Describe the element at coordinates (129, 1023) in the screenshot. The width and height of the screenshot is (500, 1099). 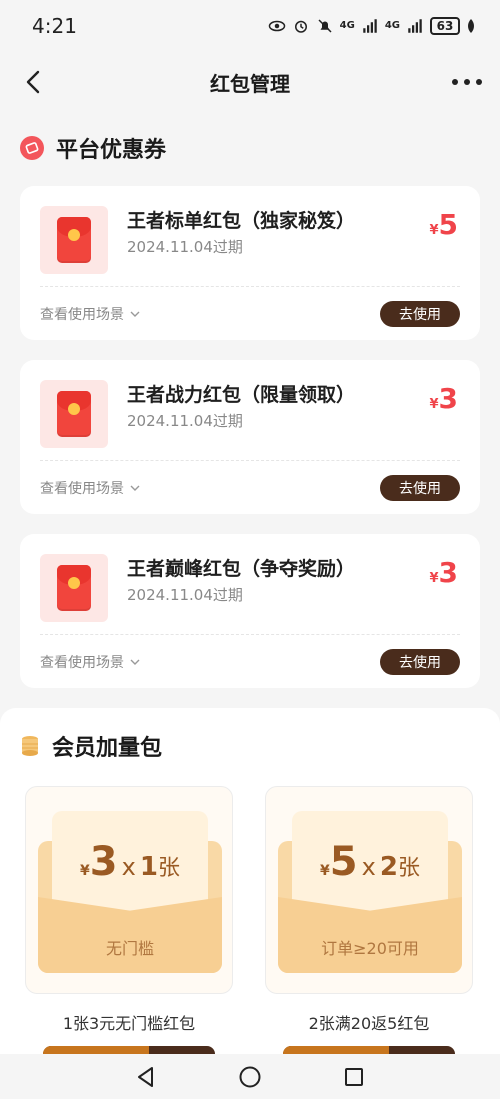
I see `pack-caption: 1张3元无门槛红包` at that location.